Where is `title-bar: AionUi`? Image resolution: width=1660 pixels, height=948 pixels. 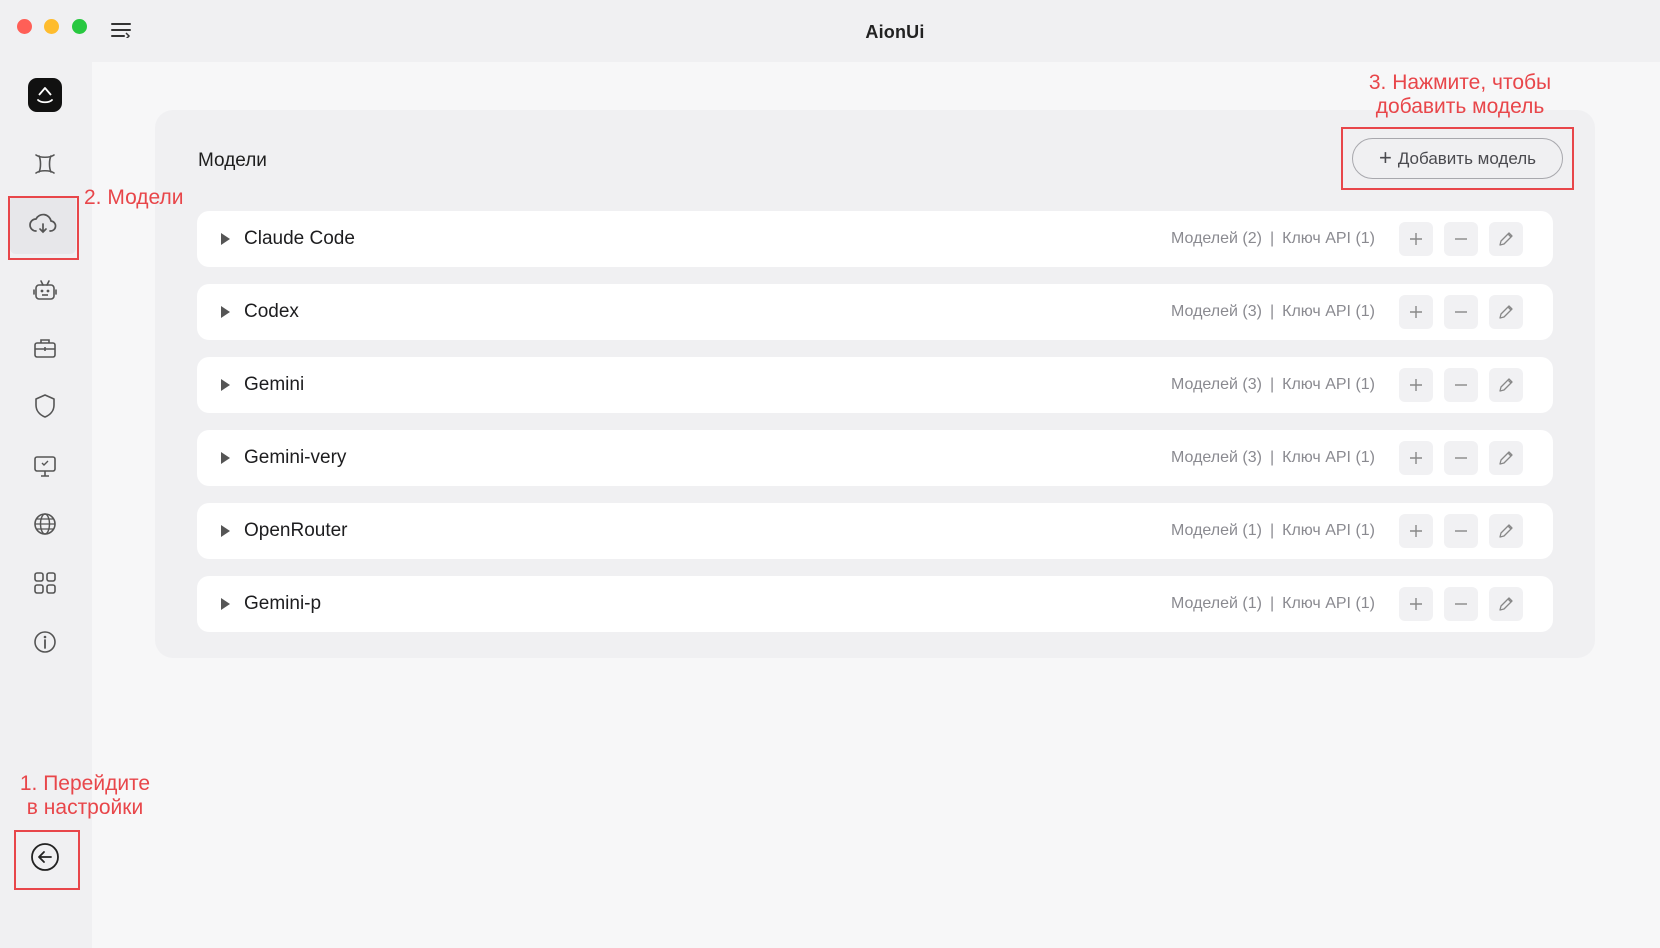
title-bar: AionUi is located at coordinates (830, 31).